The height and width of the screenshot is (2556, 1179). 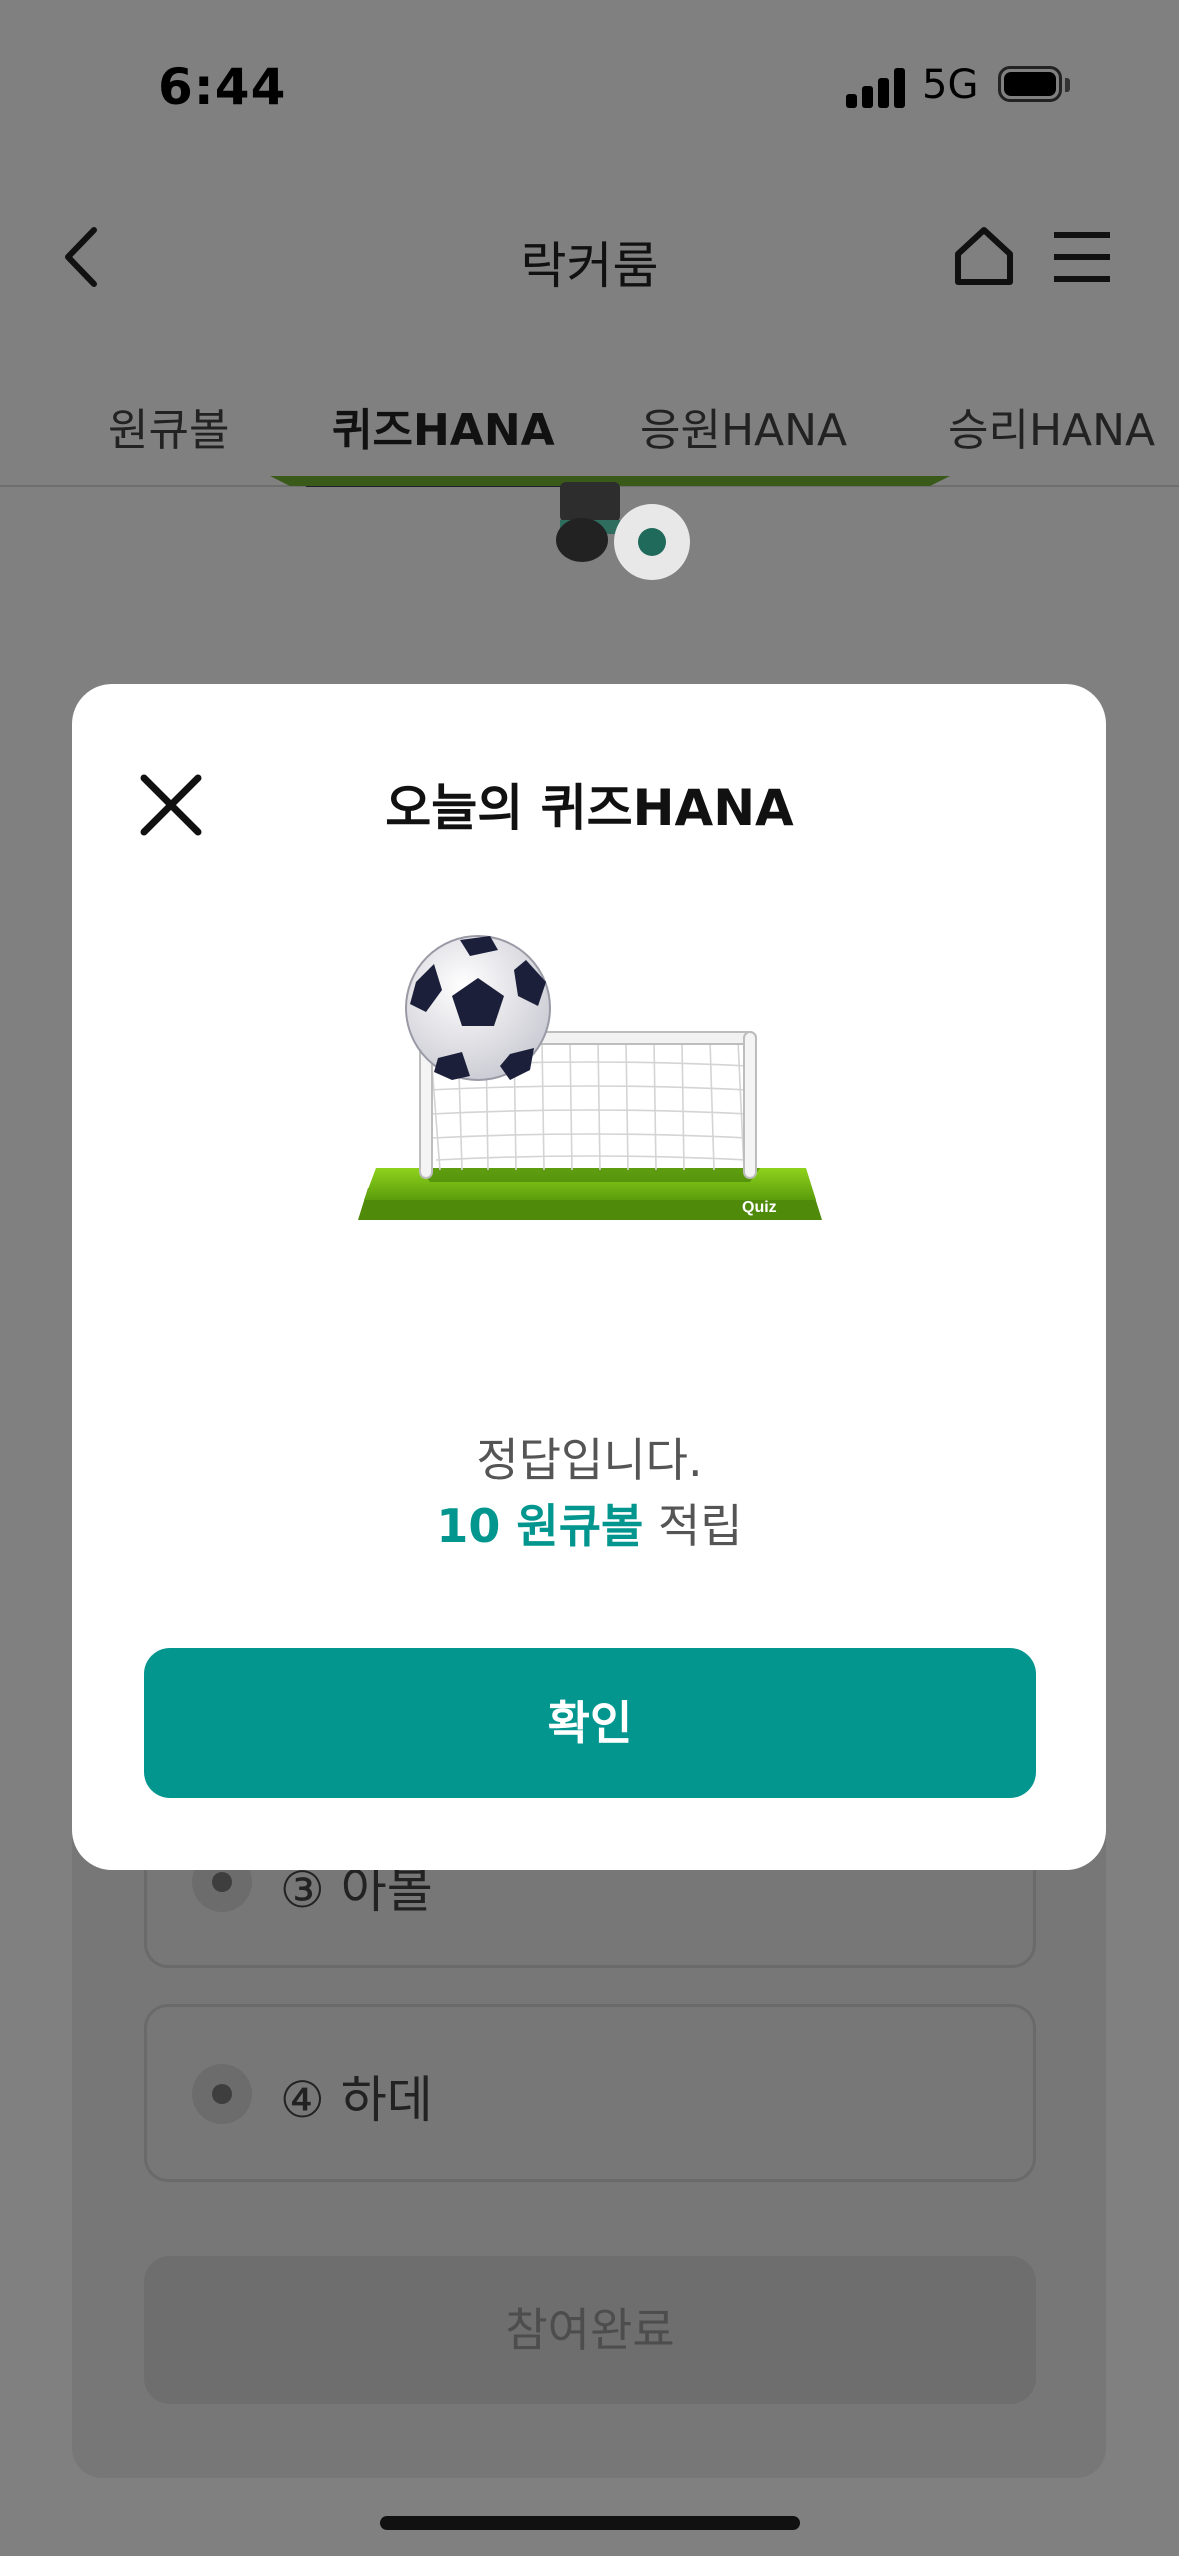 What do you see at coordinates (610, 528) in the screenshot?
I see `background-field-graphic` at bounding box center [610, 528].